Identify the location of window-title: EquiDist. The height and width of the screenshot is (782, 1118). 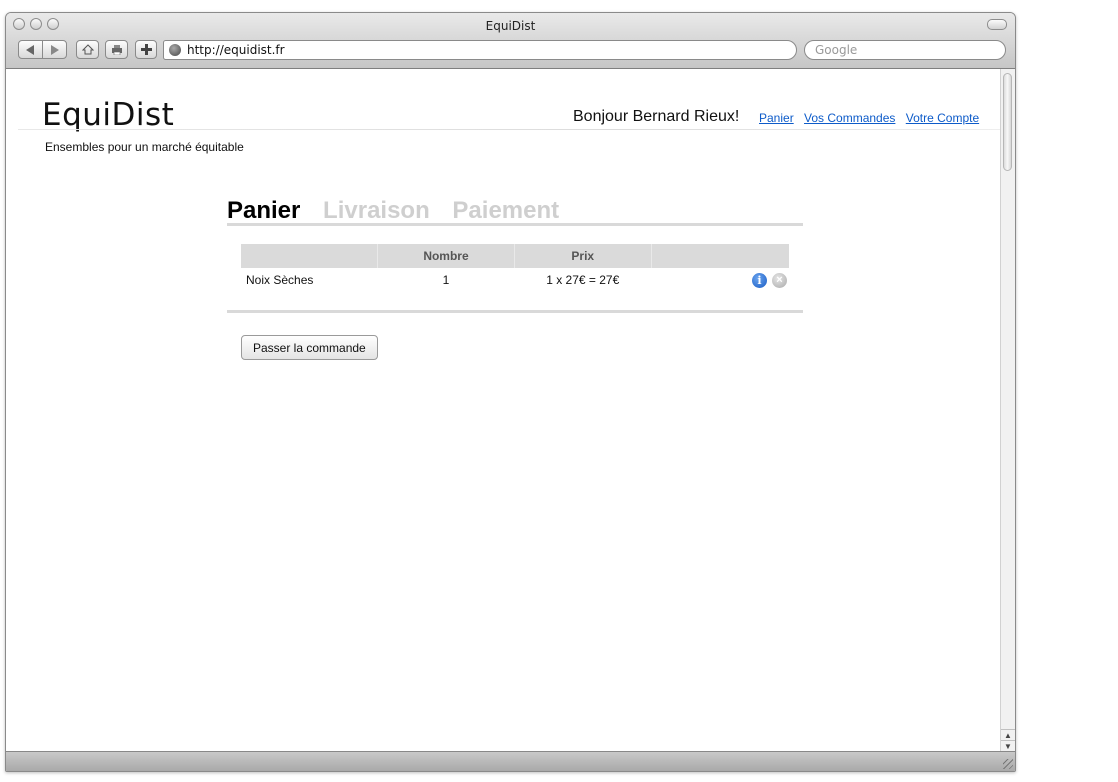
(510, 26).